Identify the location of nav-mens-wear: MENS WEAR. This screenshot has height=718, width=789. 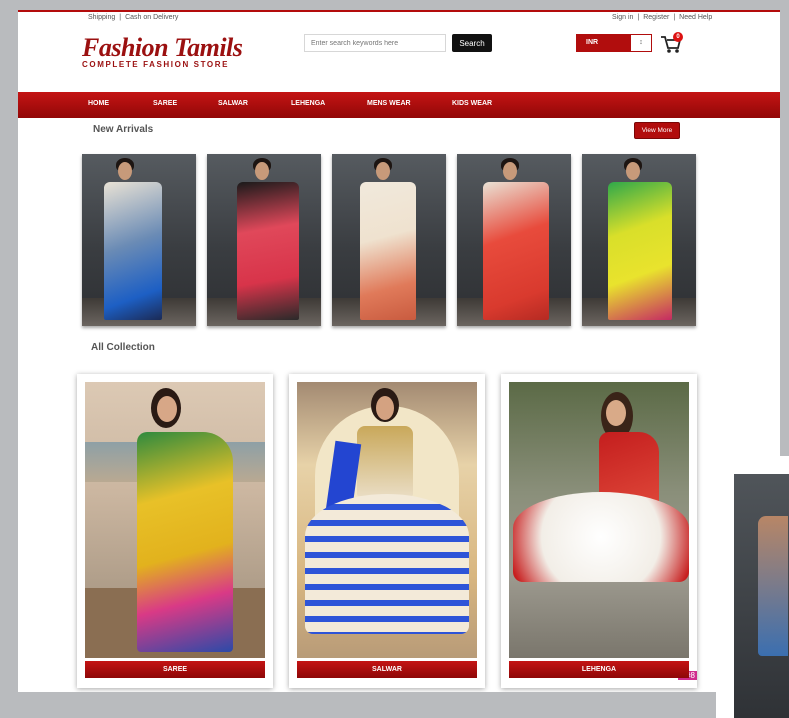
(389, 103).